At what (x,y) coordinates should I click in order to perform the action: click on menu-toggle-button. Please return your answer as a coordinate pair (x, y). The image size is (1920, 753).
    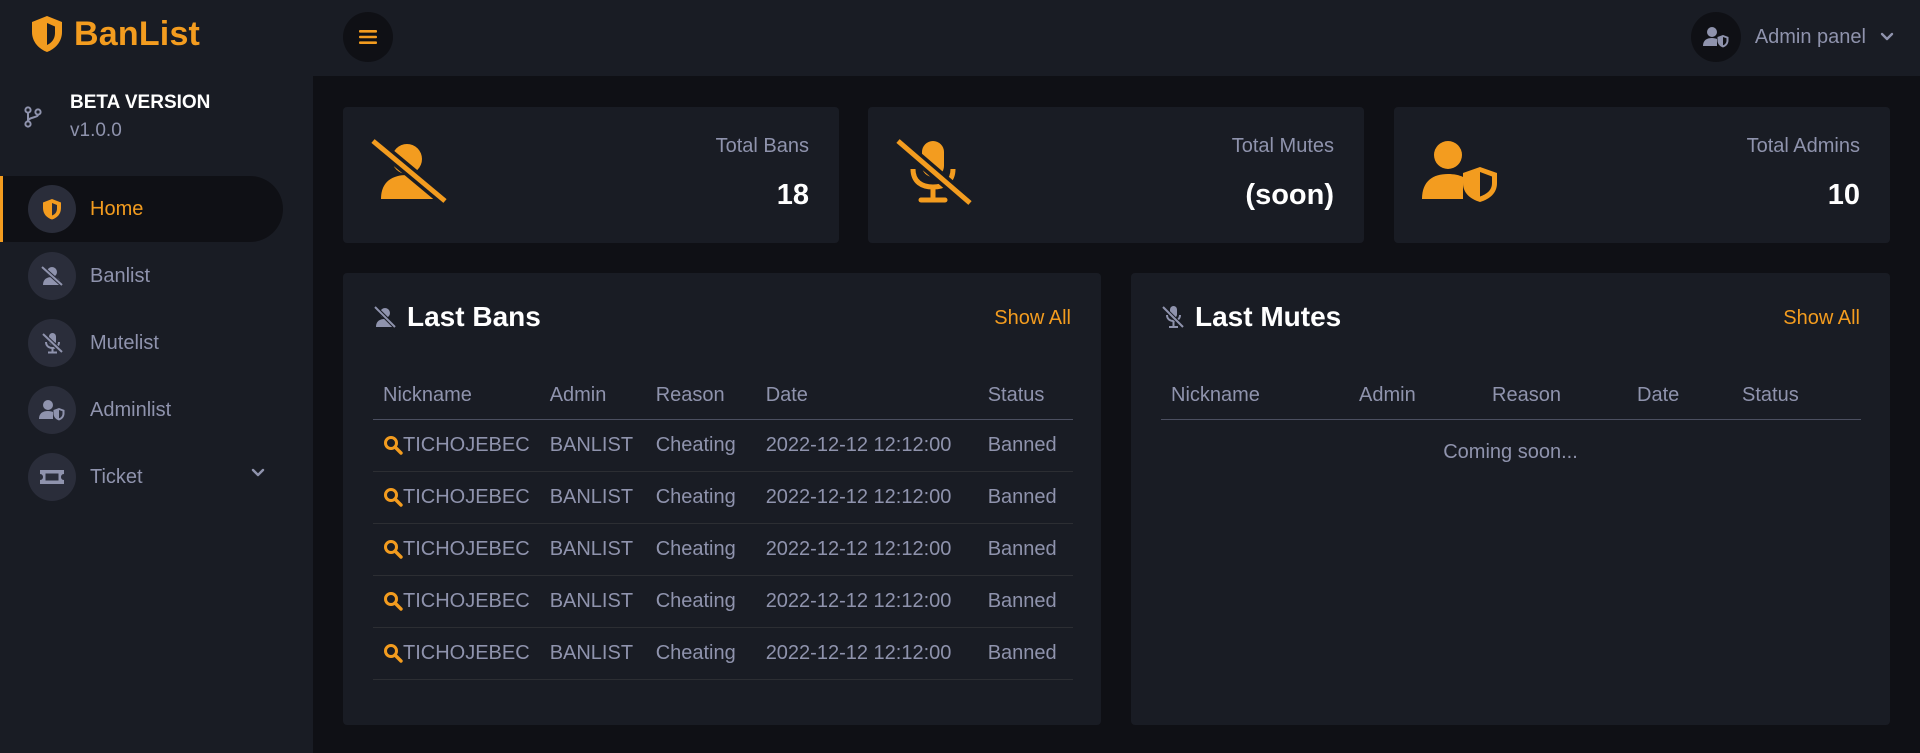
    Looking at the image, I should click on (368, 37).